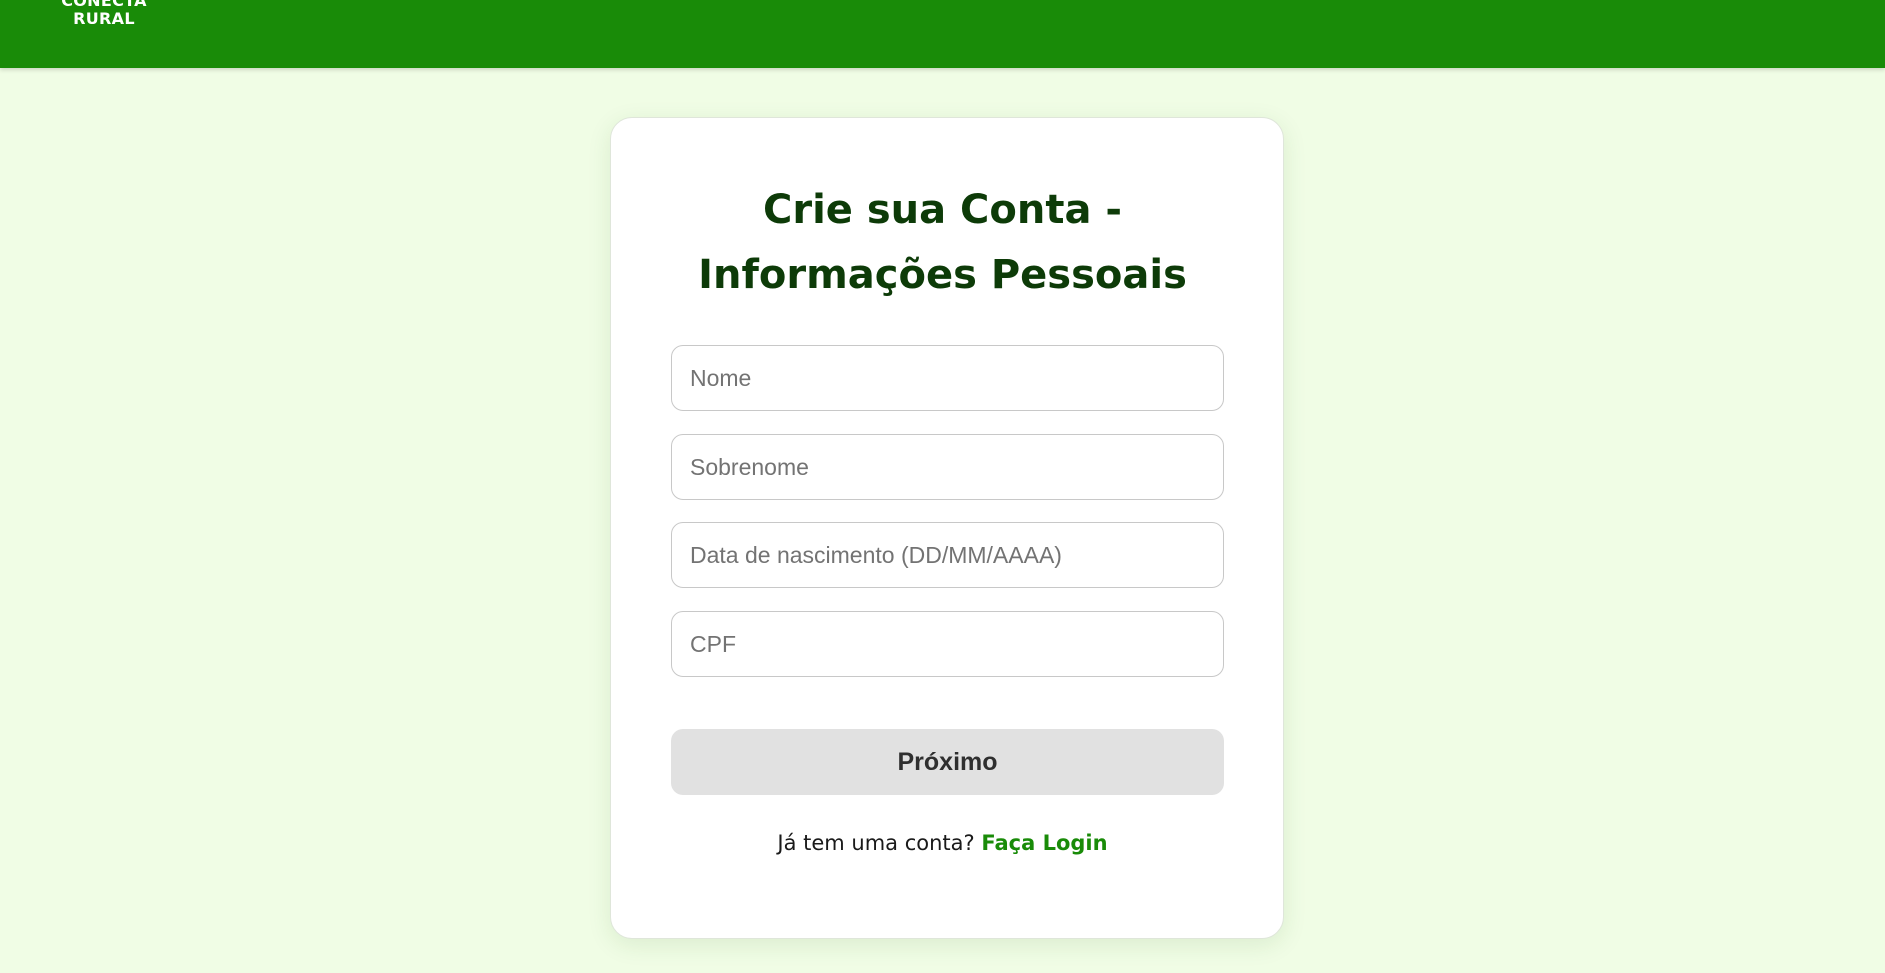 Image resolution: width=1885 pixels, height=973 pixels. I want to click on login-prompt-line: Já tem uma conta? Faça Login, so click(942, 843).